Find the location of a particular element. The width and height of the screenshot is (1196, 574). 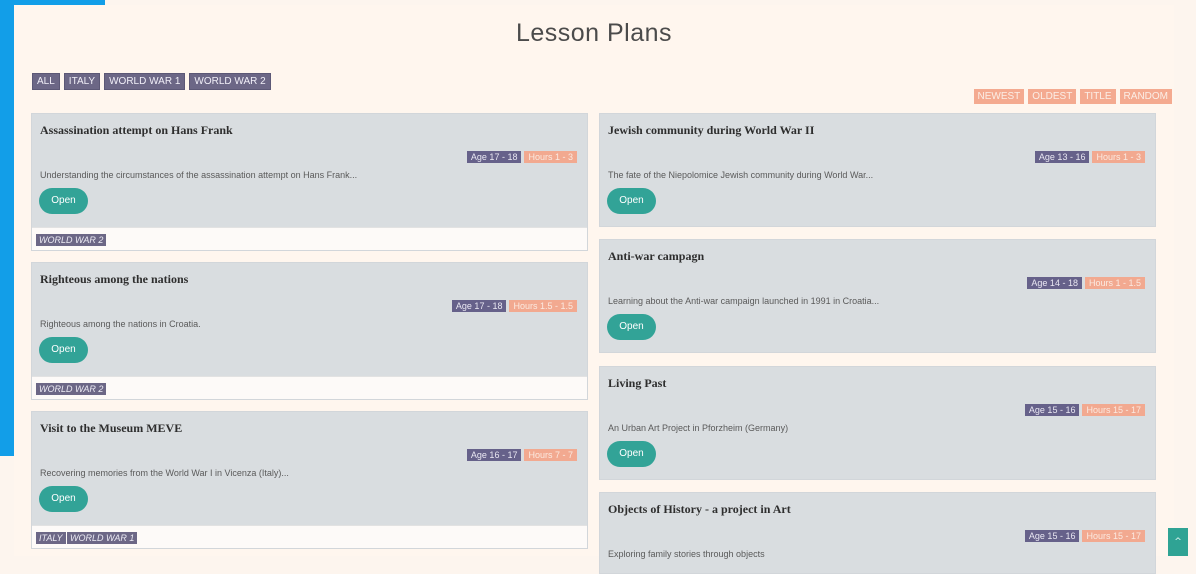

lesson-description: Righteous among the nations in Croatia. is located at coordinates (120, 324).